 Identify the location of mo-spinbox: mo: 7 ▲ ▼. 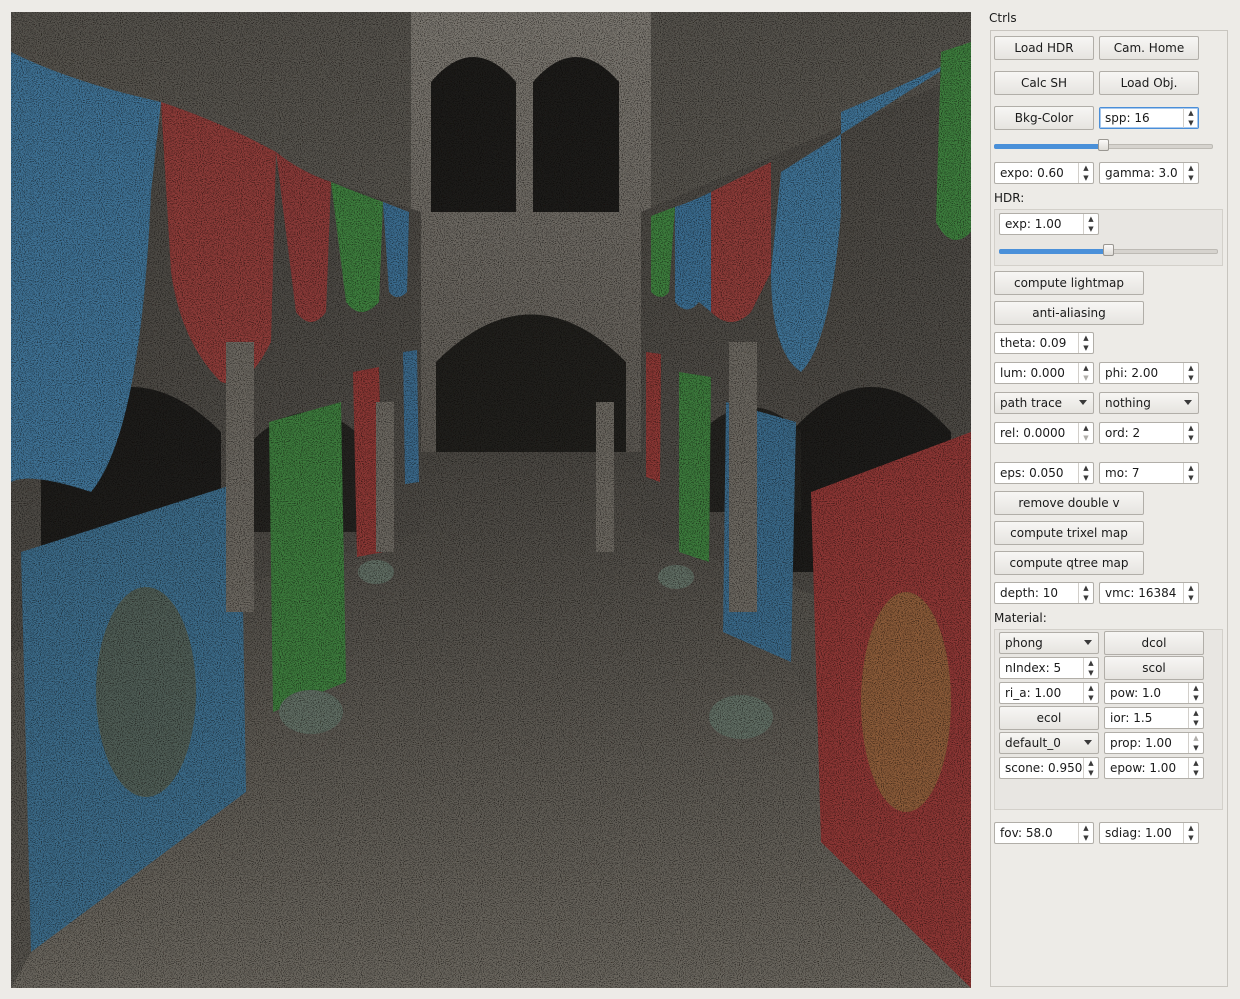
(1149, 473).